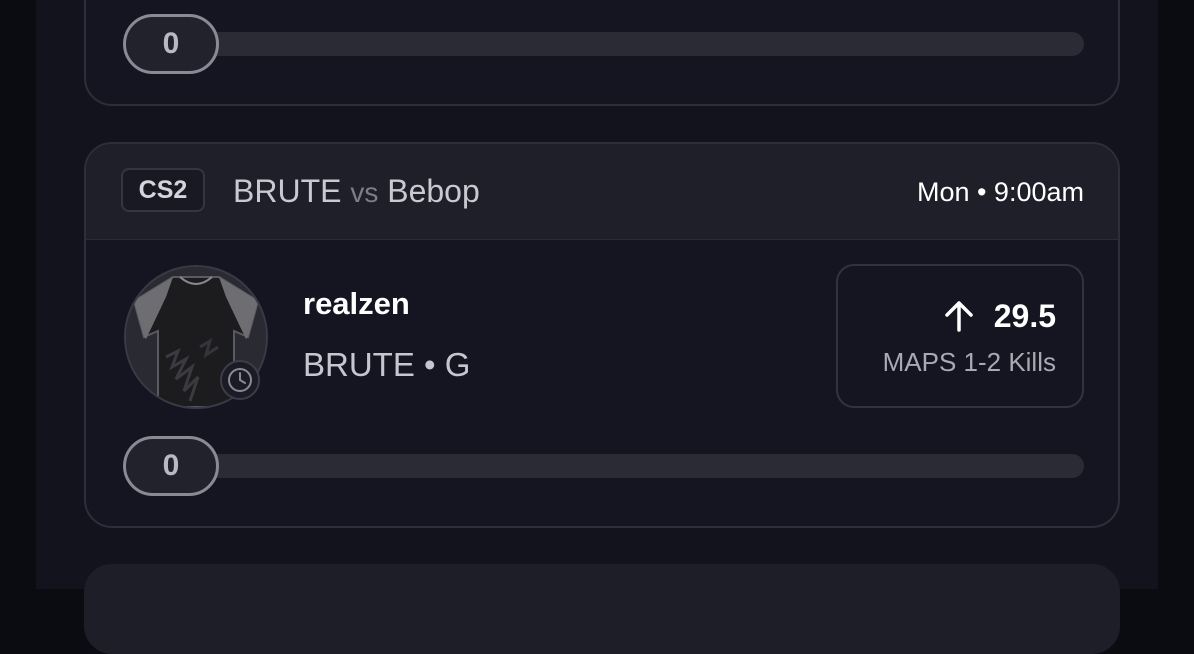  I want to click on matchup-title: BRUTE vs Bebop, so click(356, 192).